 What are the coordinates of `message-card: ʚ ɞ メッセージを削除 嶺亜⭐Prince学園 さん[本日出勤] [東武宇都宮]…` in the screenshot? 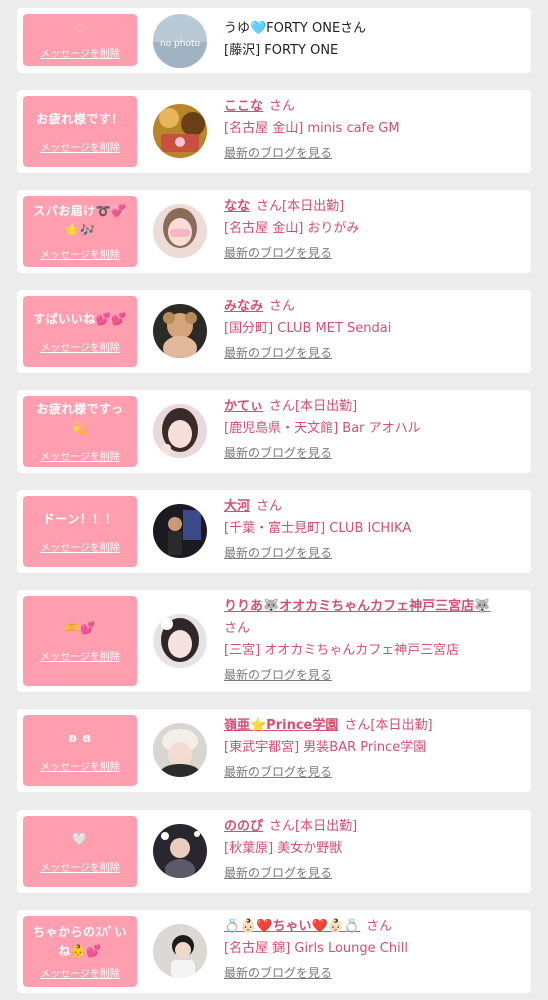 It's located at (274, 750).